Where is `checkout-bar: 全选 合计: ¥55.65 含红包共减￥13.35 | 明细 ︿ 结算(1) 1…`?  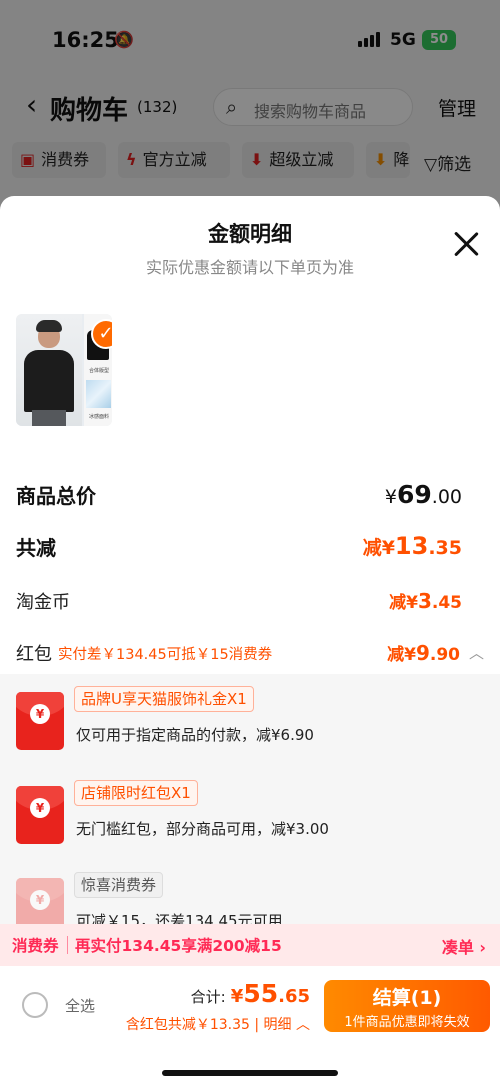
checkout-bar: 全选 合计: ¥55.65 含红包共减￥13.35 | 明细 ︿ 结算(1) 1… is located at coordinates (250, 1026).